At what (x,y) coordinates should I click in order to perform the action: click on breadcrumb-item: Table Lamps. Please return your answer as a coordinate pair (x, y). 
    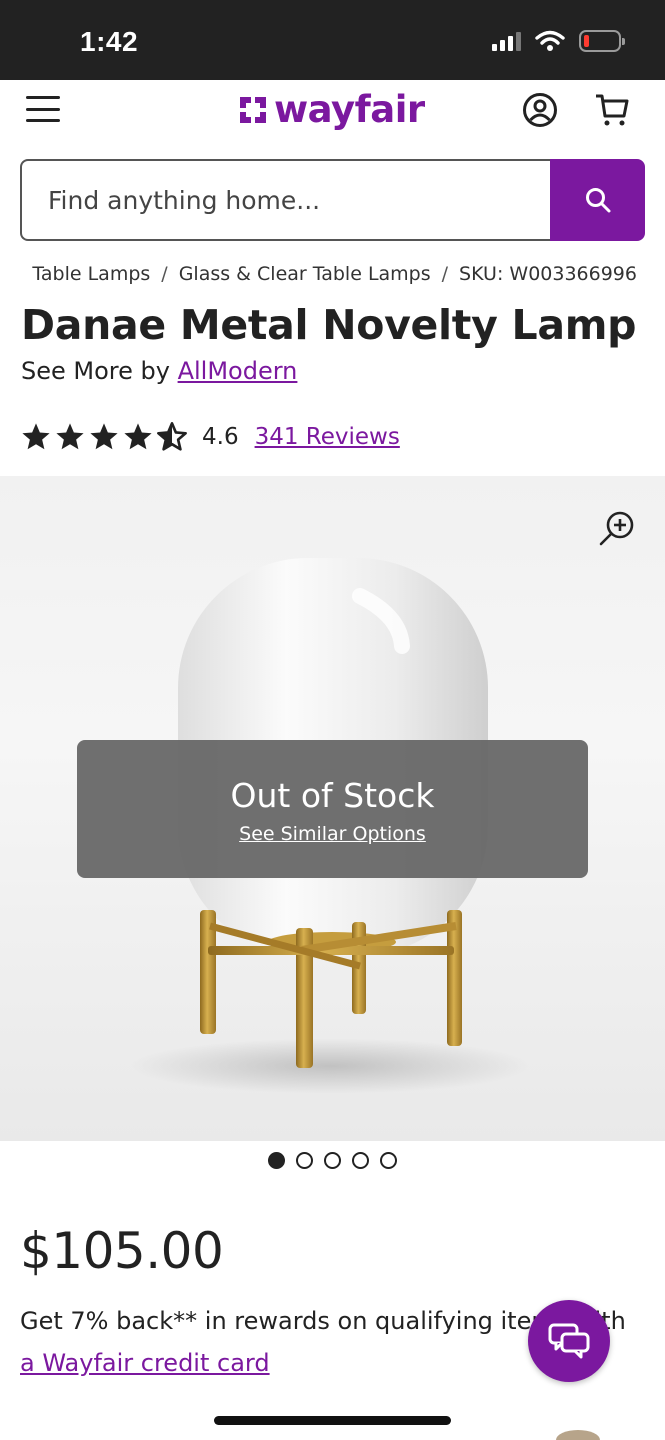
    Looking at the image, I should click on (91, 274).